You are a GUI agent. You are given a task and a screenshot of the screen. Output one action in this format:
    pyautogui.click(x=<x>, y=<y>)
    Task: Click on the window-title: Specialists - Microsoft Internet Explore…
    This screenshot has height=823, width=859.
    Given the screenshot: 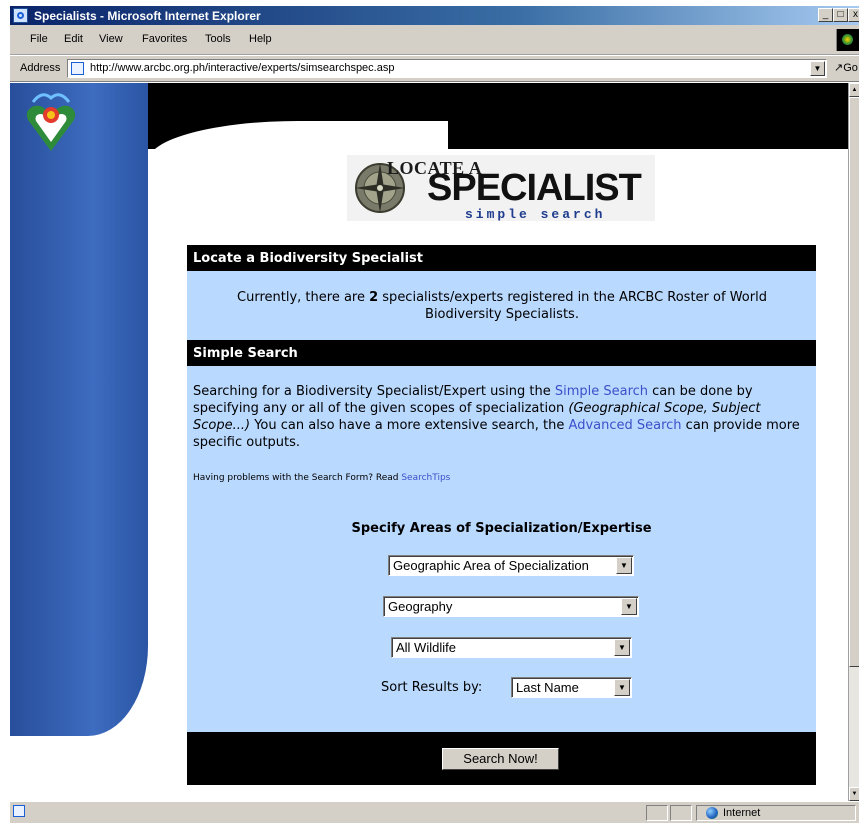 What is the action you would take?
    pyautogui.click(x=147, y=16)
    